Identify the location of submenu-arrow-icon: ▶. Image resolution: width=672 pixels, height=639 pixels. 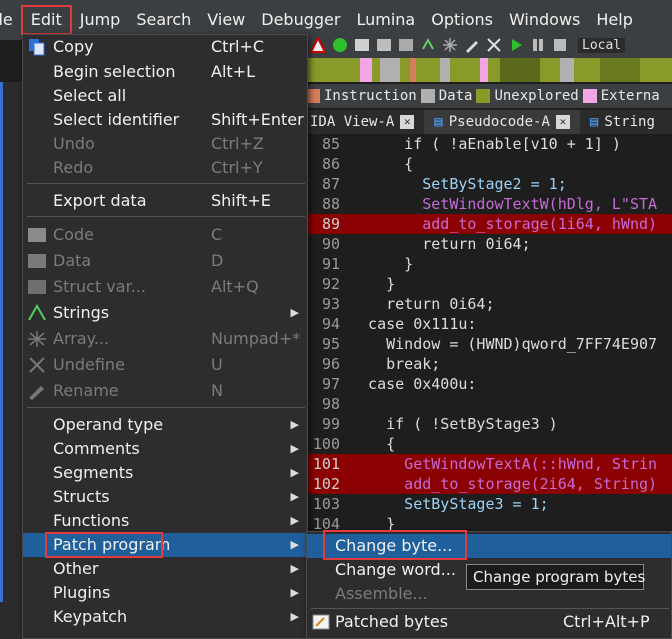
(294, 424).